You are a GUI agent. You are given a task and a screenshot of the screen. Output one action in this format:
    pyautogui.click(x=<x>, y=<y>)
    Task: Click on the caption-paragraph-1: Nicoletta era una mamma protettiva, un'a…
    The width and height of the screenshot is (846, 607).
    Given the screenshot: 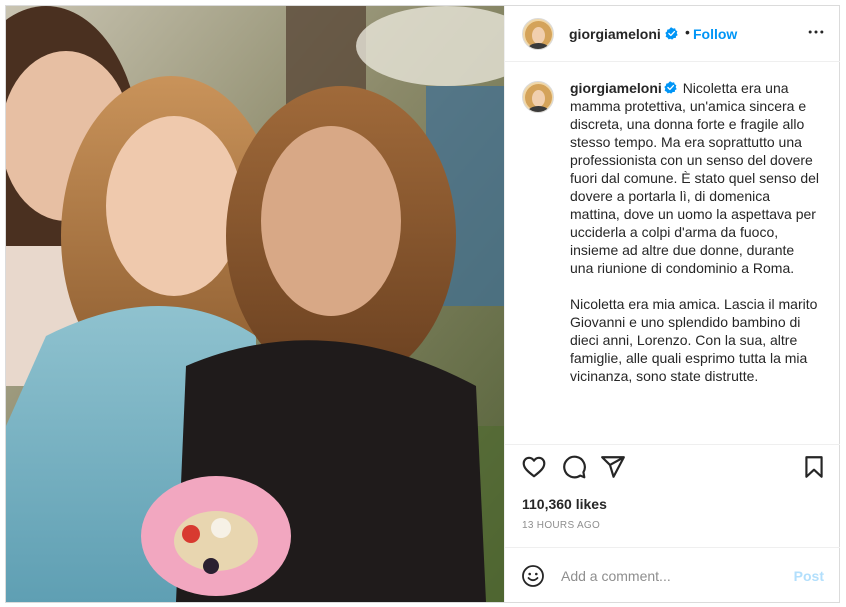 What is the action you would take?
    pyautogui.click(x=695, y=178)
    